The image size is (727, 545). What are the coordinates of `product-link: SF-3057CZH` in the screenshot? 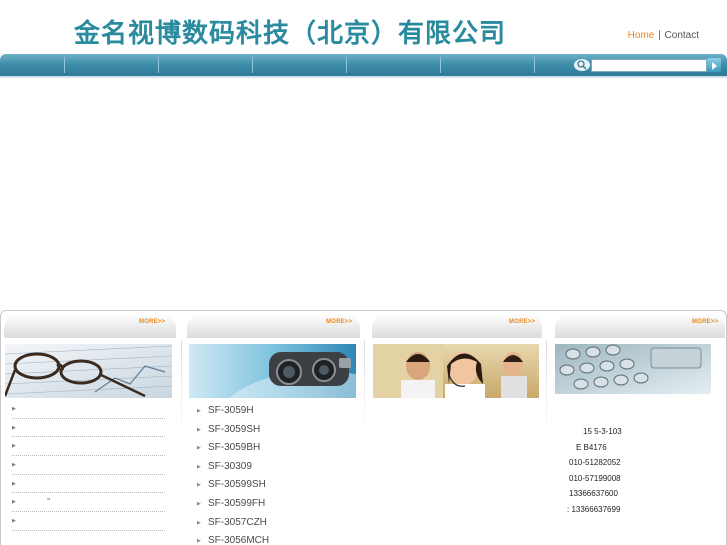 It's located at (237, 522).